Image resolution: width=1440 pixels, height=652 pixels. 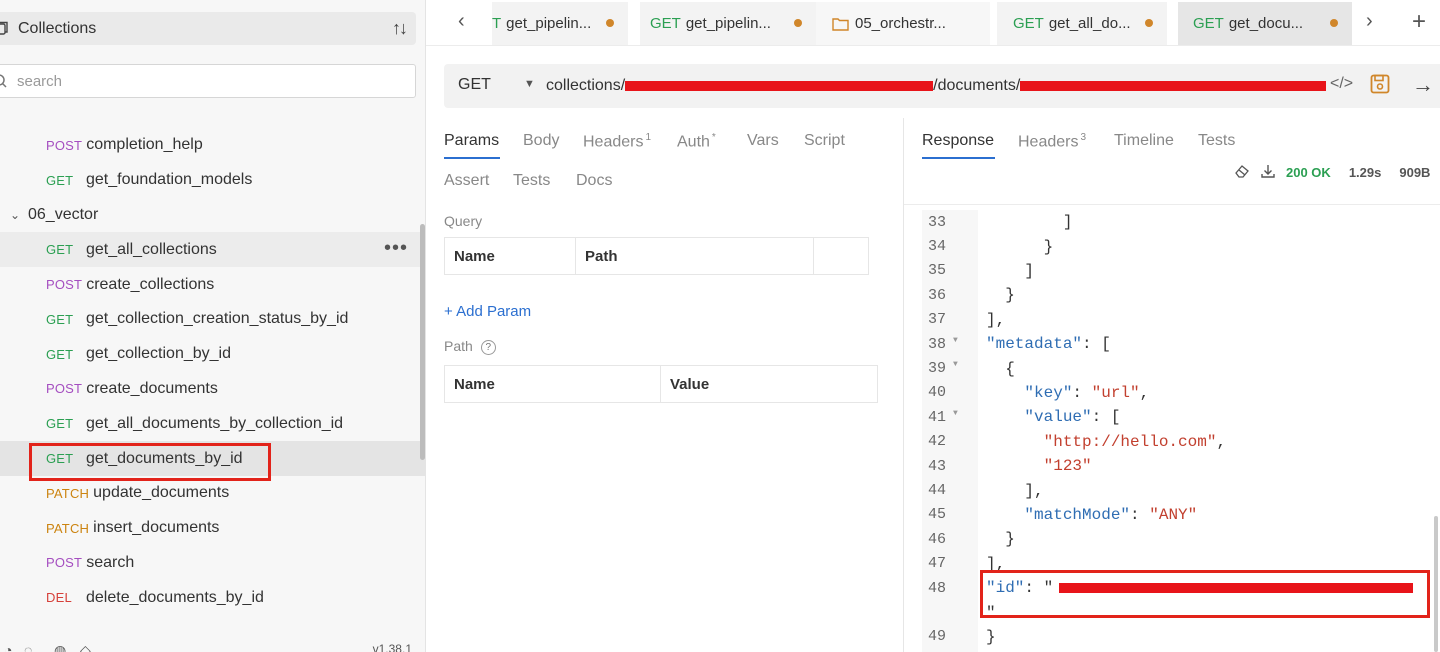 I want to click on tab-script: Script, so click(x=824, y=141).